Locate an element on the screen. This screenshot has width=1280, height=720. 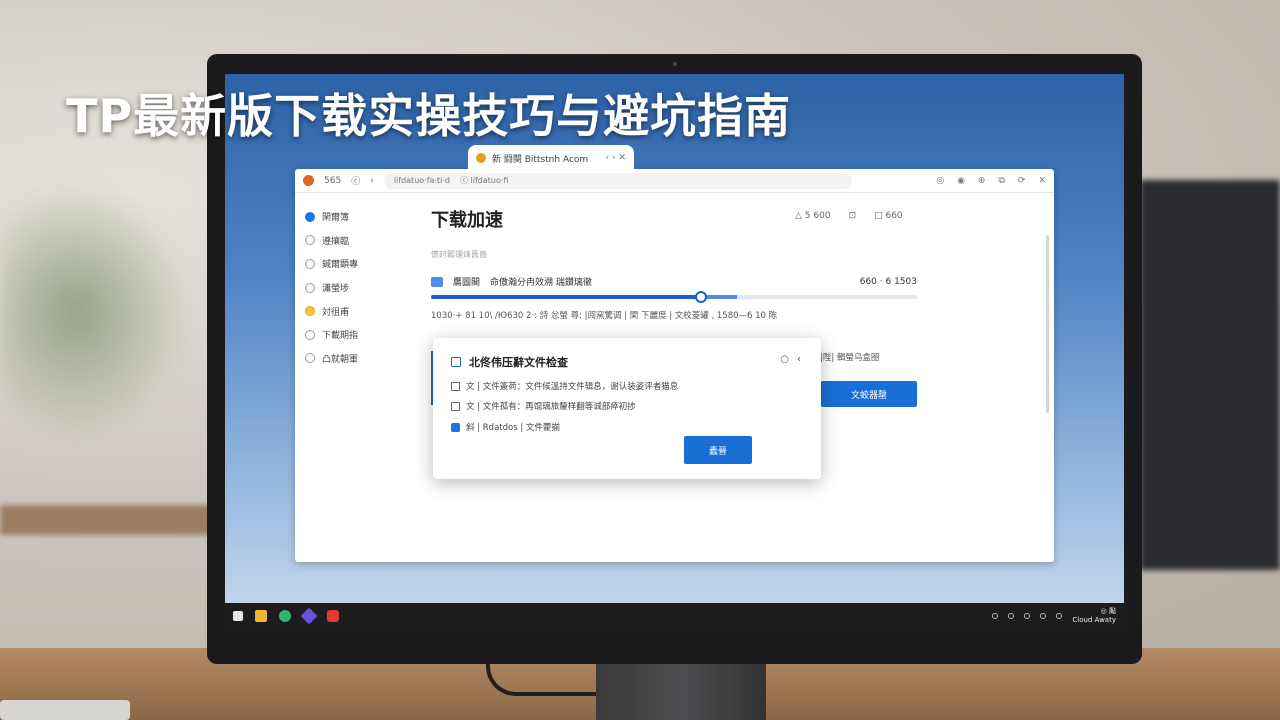
checkbox-checked-icon is located at coordinates (455, 427).